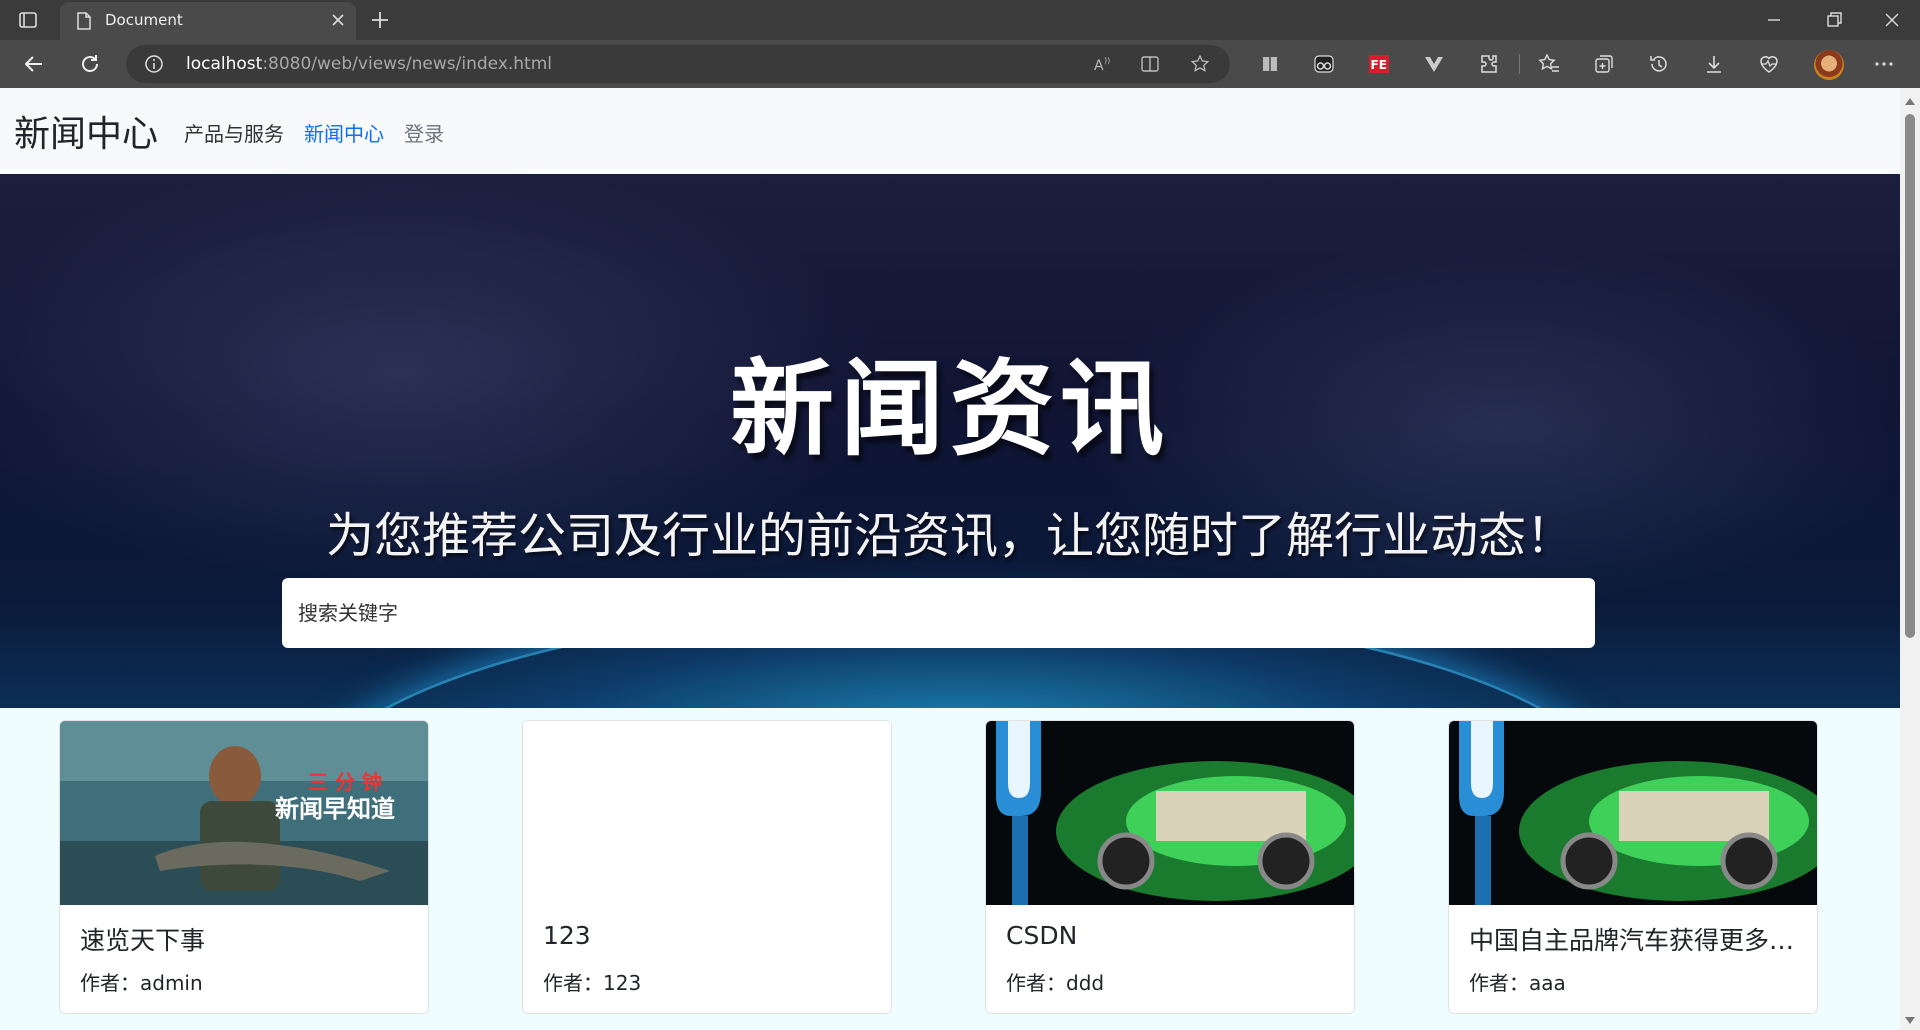 The image size is (1920, 1030). Describe the element at coordinates (1659, 64) in the screenshot. I see `history-icon` at that location.